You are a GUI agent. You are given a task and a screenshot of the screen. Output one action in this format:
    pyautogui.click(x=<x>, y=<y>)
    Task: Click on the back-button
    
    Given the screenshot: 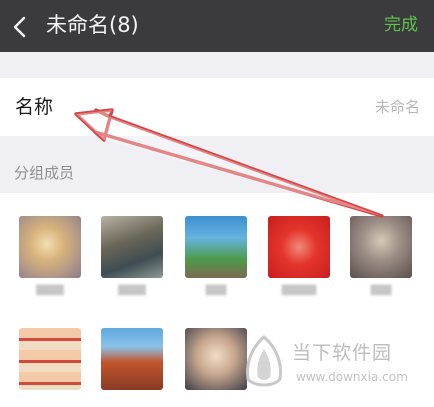 What is the action you would take?
    pyautogui.click(x=24, y=26)
    